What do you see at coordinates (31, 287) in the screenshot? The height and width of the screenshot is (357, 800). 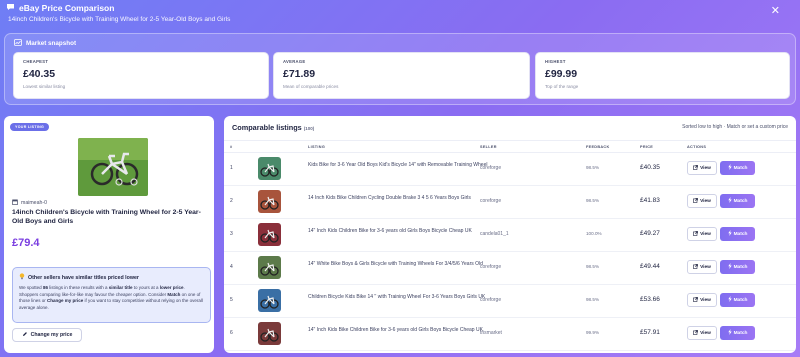 I see `alert-text-1: We spotted` at bounding box center [31, 287].